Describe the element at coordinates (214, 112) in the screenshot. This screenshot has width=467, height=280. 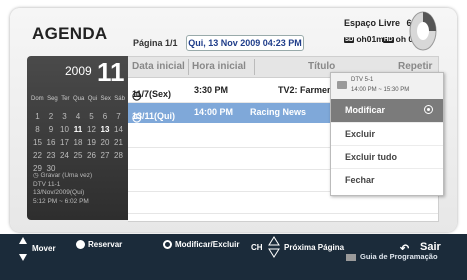
I see `row-time: 14:00 PM` at that location.